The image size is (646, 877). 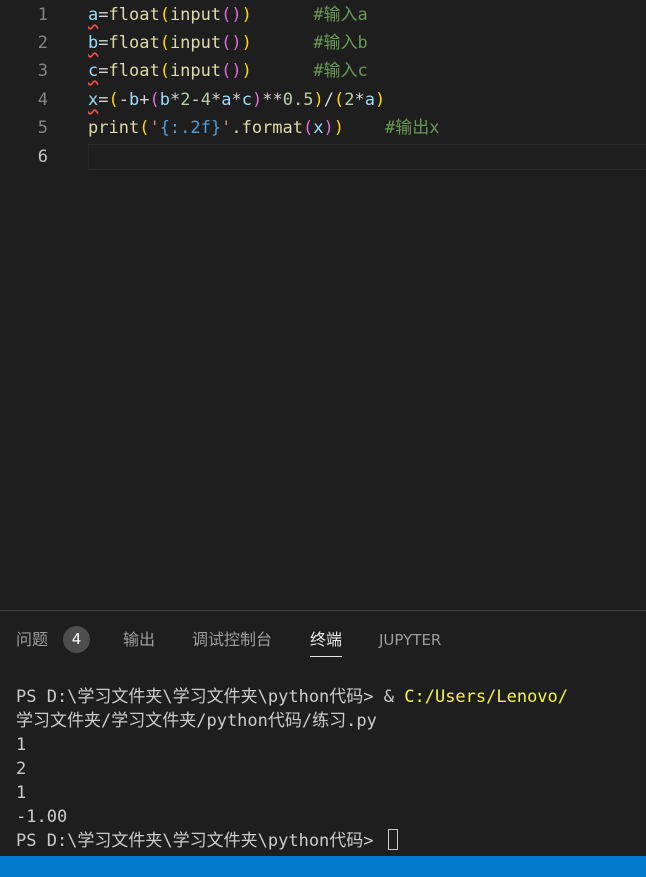 What do you see at coordinates (42, 43) in the screenshot?
I see `line-number: 2` at bounding box center [42, 43].